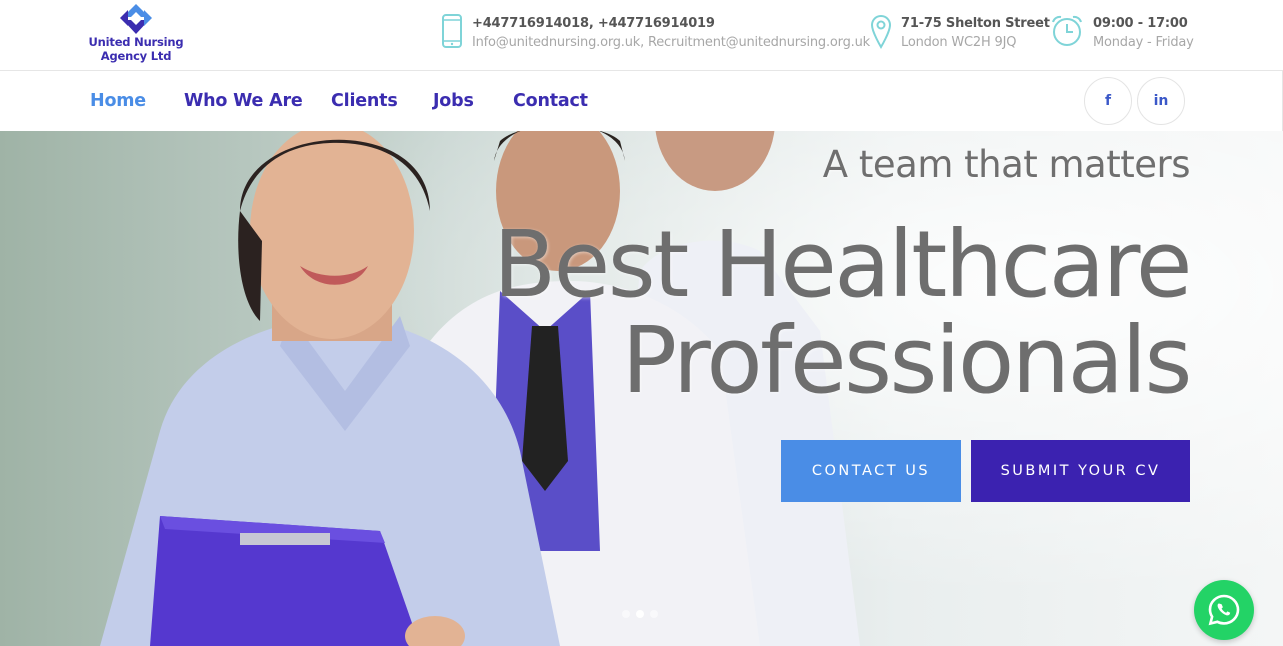 The width and height of the screenshot is (1283, 646). Describe the element at coordinates (453, 101) in the screenshot. I see `nav-item-jobs: Jobs` at that location.